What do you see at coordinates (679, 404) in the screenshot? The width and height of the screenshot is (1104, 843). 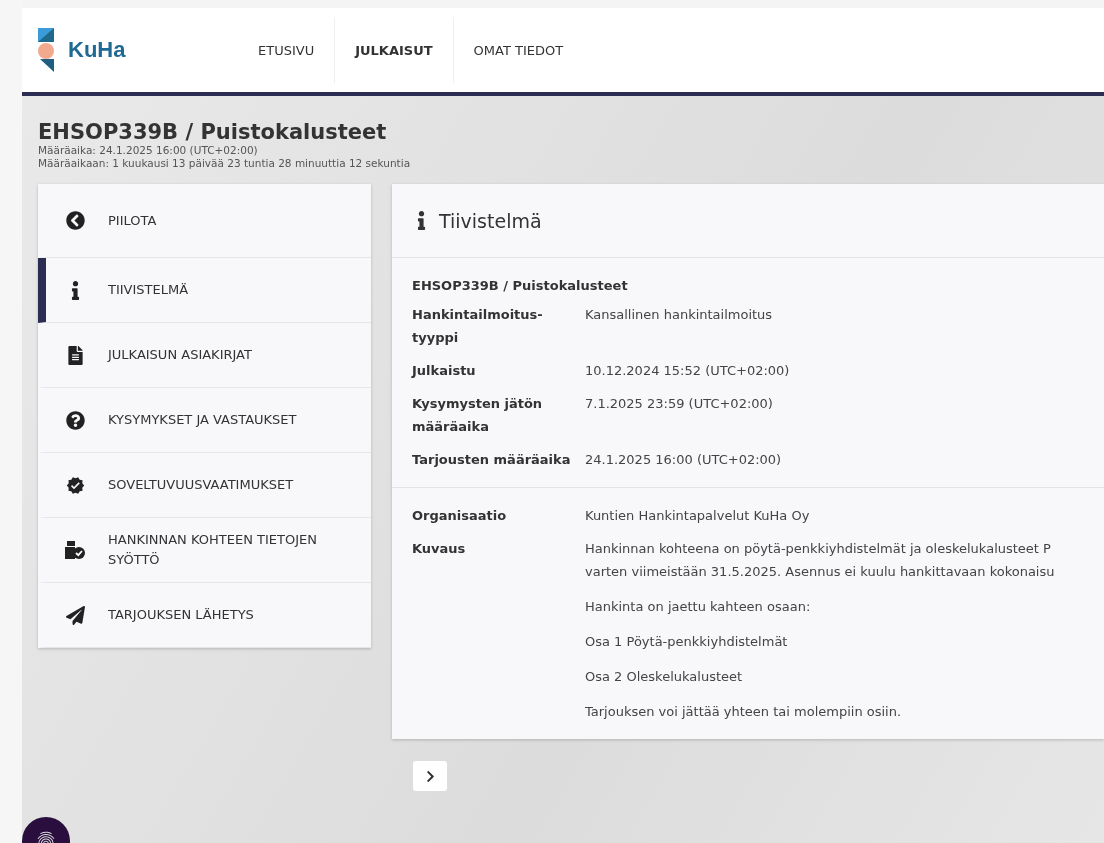 I see `field-value: 7.1.2025 23:59 (UTC+02:00)` at bounding box center [679, 404].